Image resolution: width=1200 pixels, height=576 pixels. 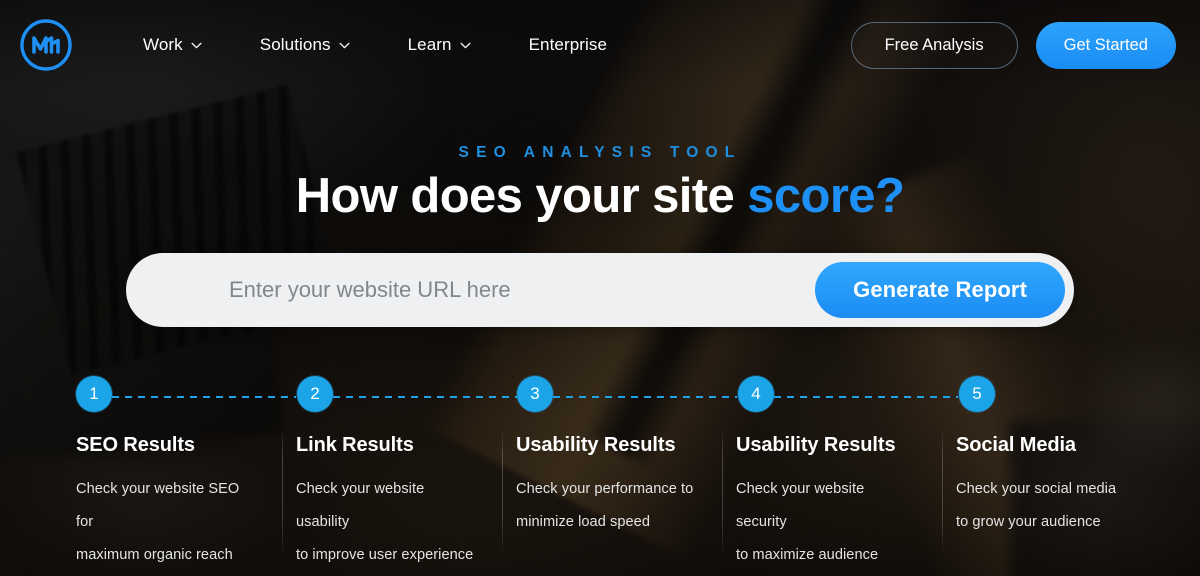 I want to click on step-card-desc-line: Check your website security, so click(x=800, y=505).